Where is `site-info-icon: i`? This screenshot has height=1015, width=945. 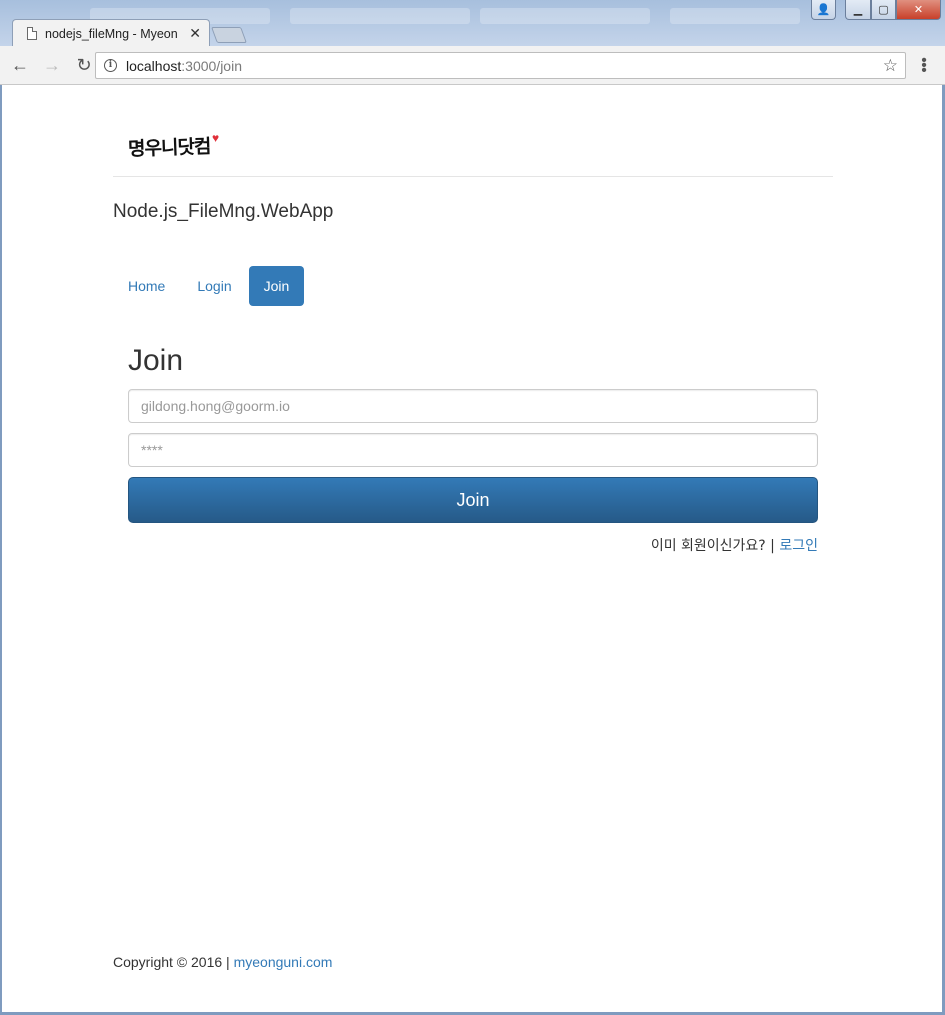 site-info-icon: i is located at coordinates (110, 65).